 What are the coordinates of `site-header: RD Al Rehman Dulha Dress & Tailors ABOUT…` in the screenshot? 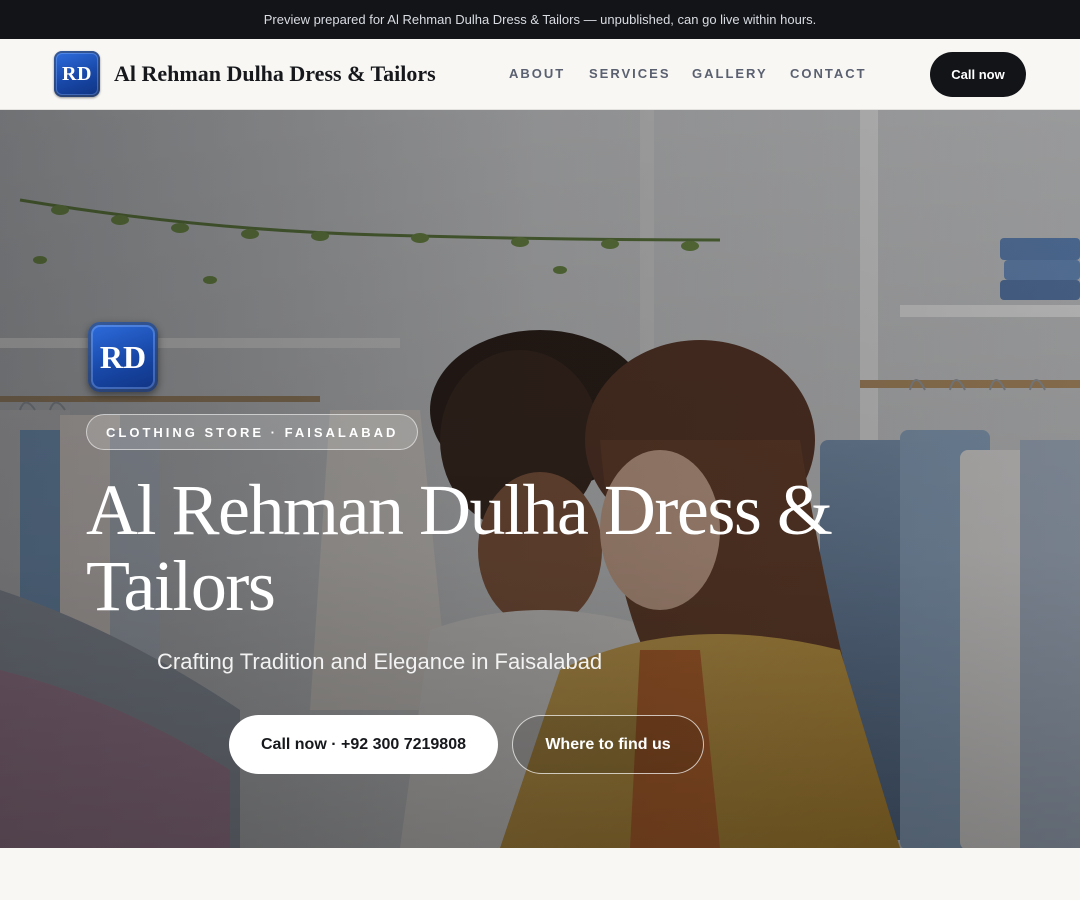 It's located at (540, 74).